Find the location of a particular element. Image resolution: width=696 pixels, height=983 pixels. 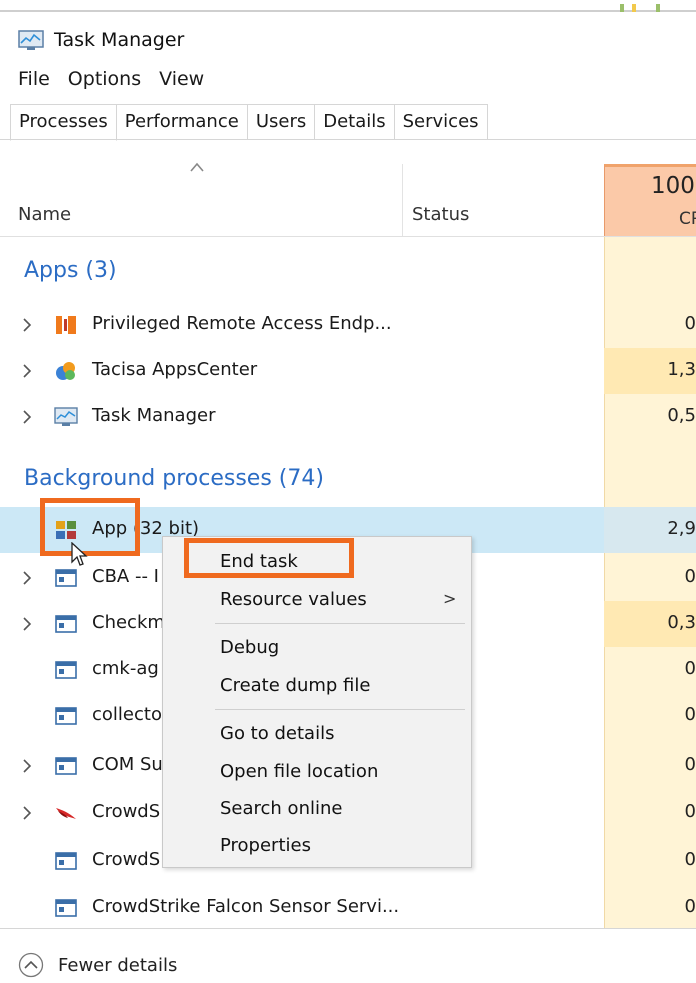

menu-item-search-online: Search online is located at coordinates (317, 808).